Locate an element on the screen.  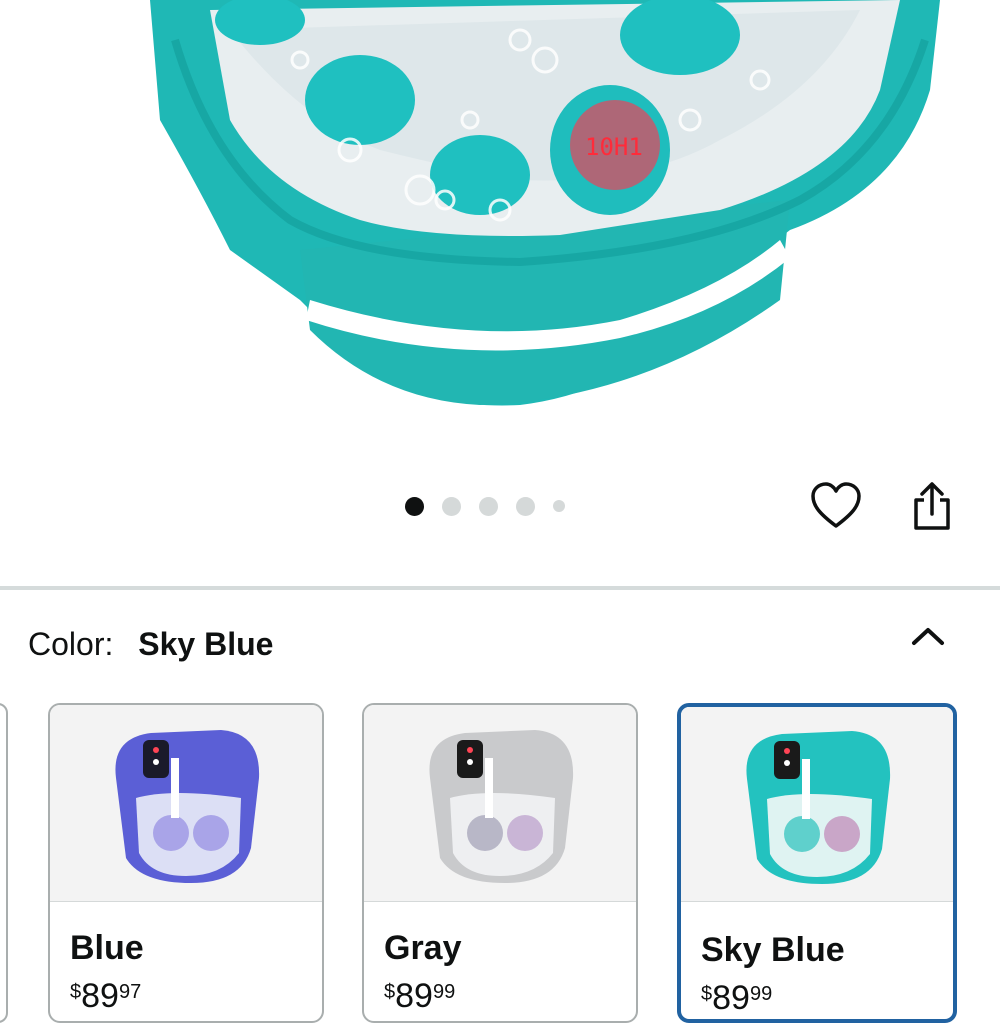
image-carousel-indicator is located at coordinates (485, 506).